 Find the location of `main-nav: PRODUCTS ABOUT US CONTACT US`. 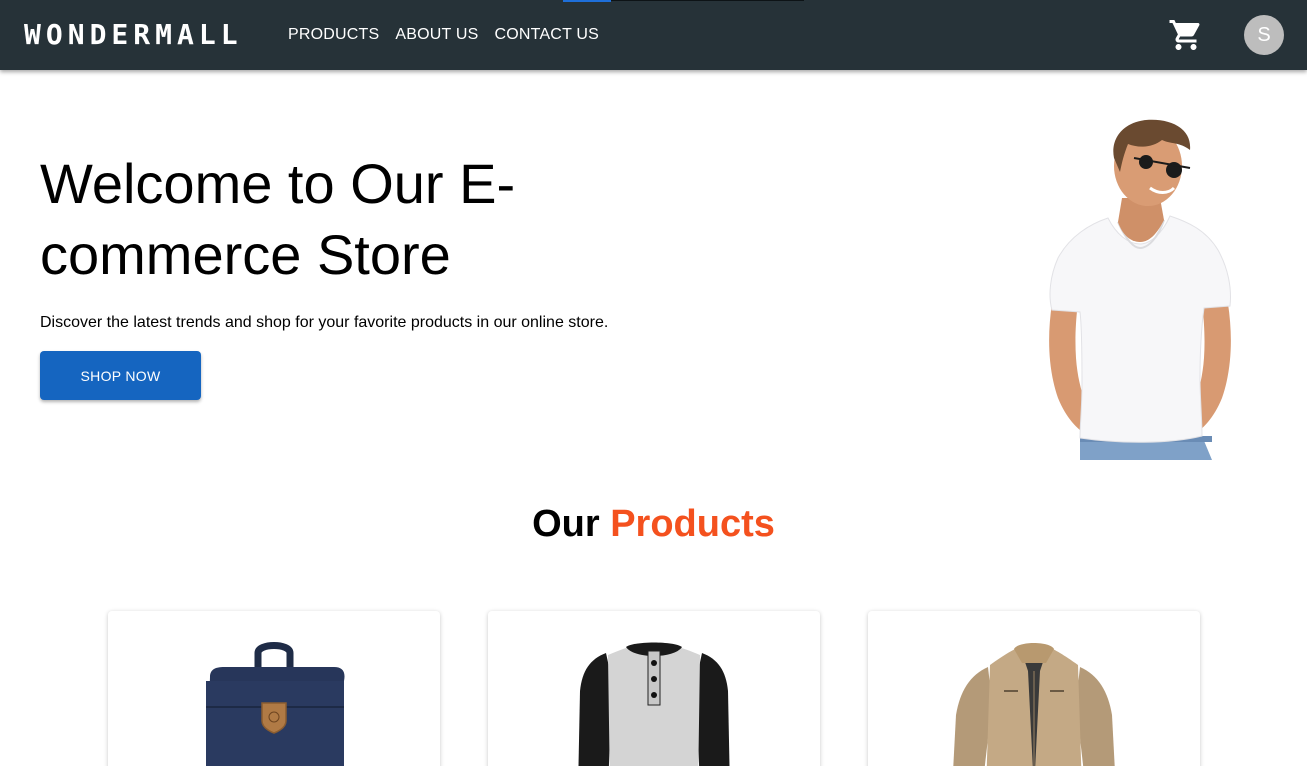

main-nav: PRODUCTS ABOUT US CONTACT US is located at coordinates (443, 35).